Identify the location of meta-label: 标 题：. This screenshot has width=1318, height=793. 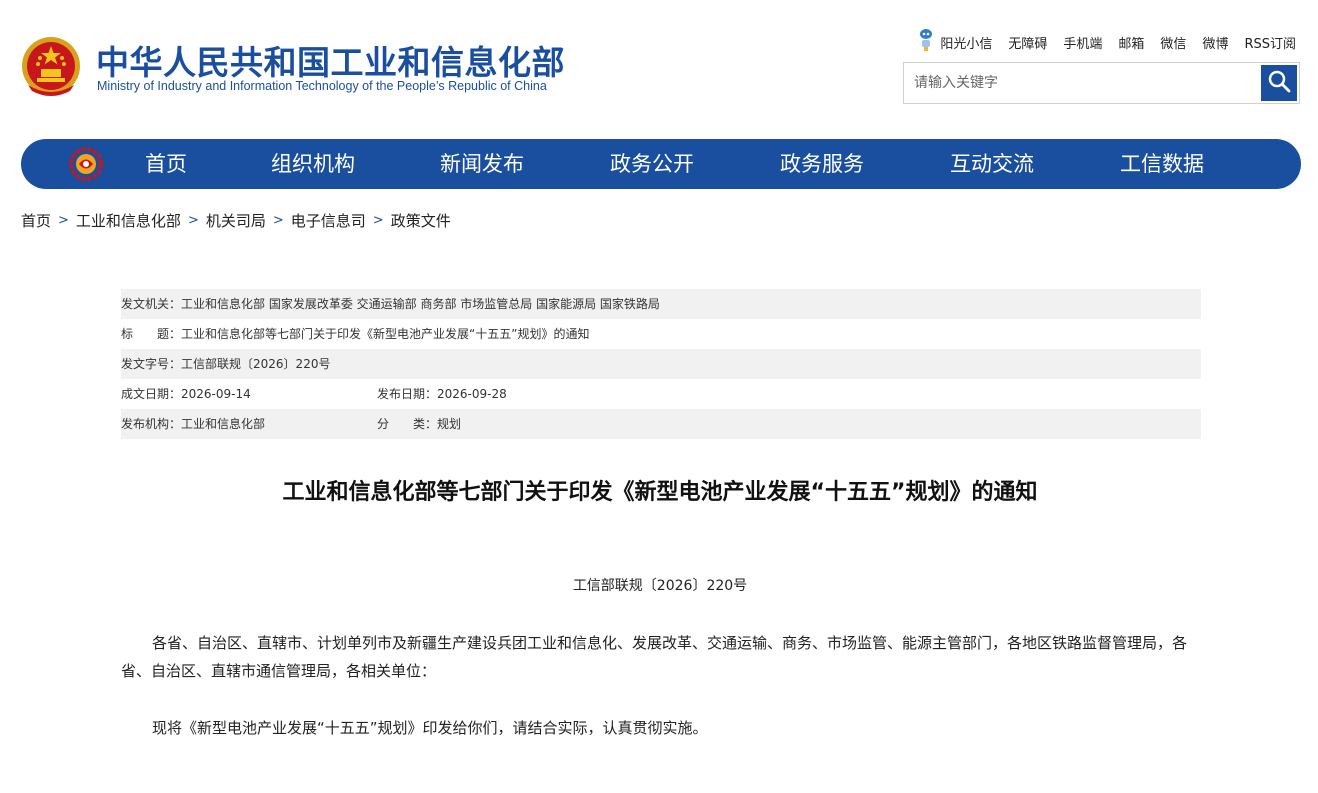
(151, 334).